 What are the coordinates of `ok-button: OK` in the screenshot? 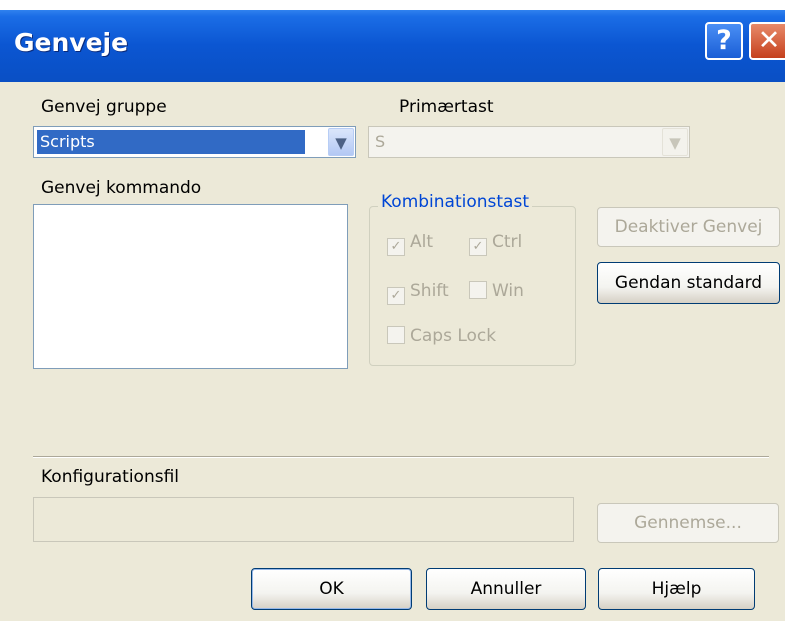 It's located at (331, 589).